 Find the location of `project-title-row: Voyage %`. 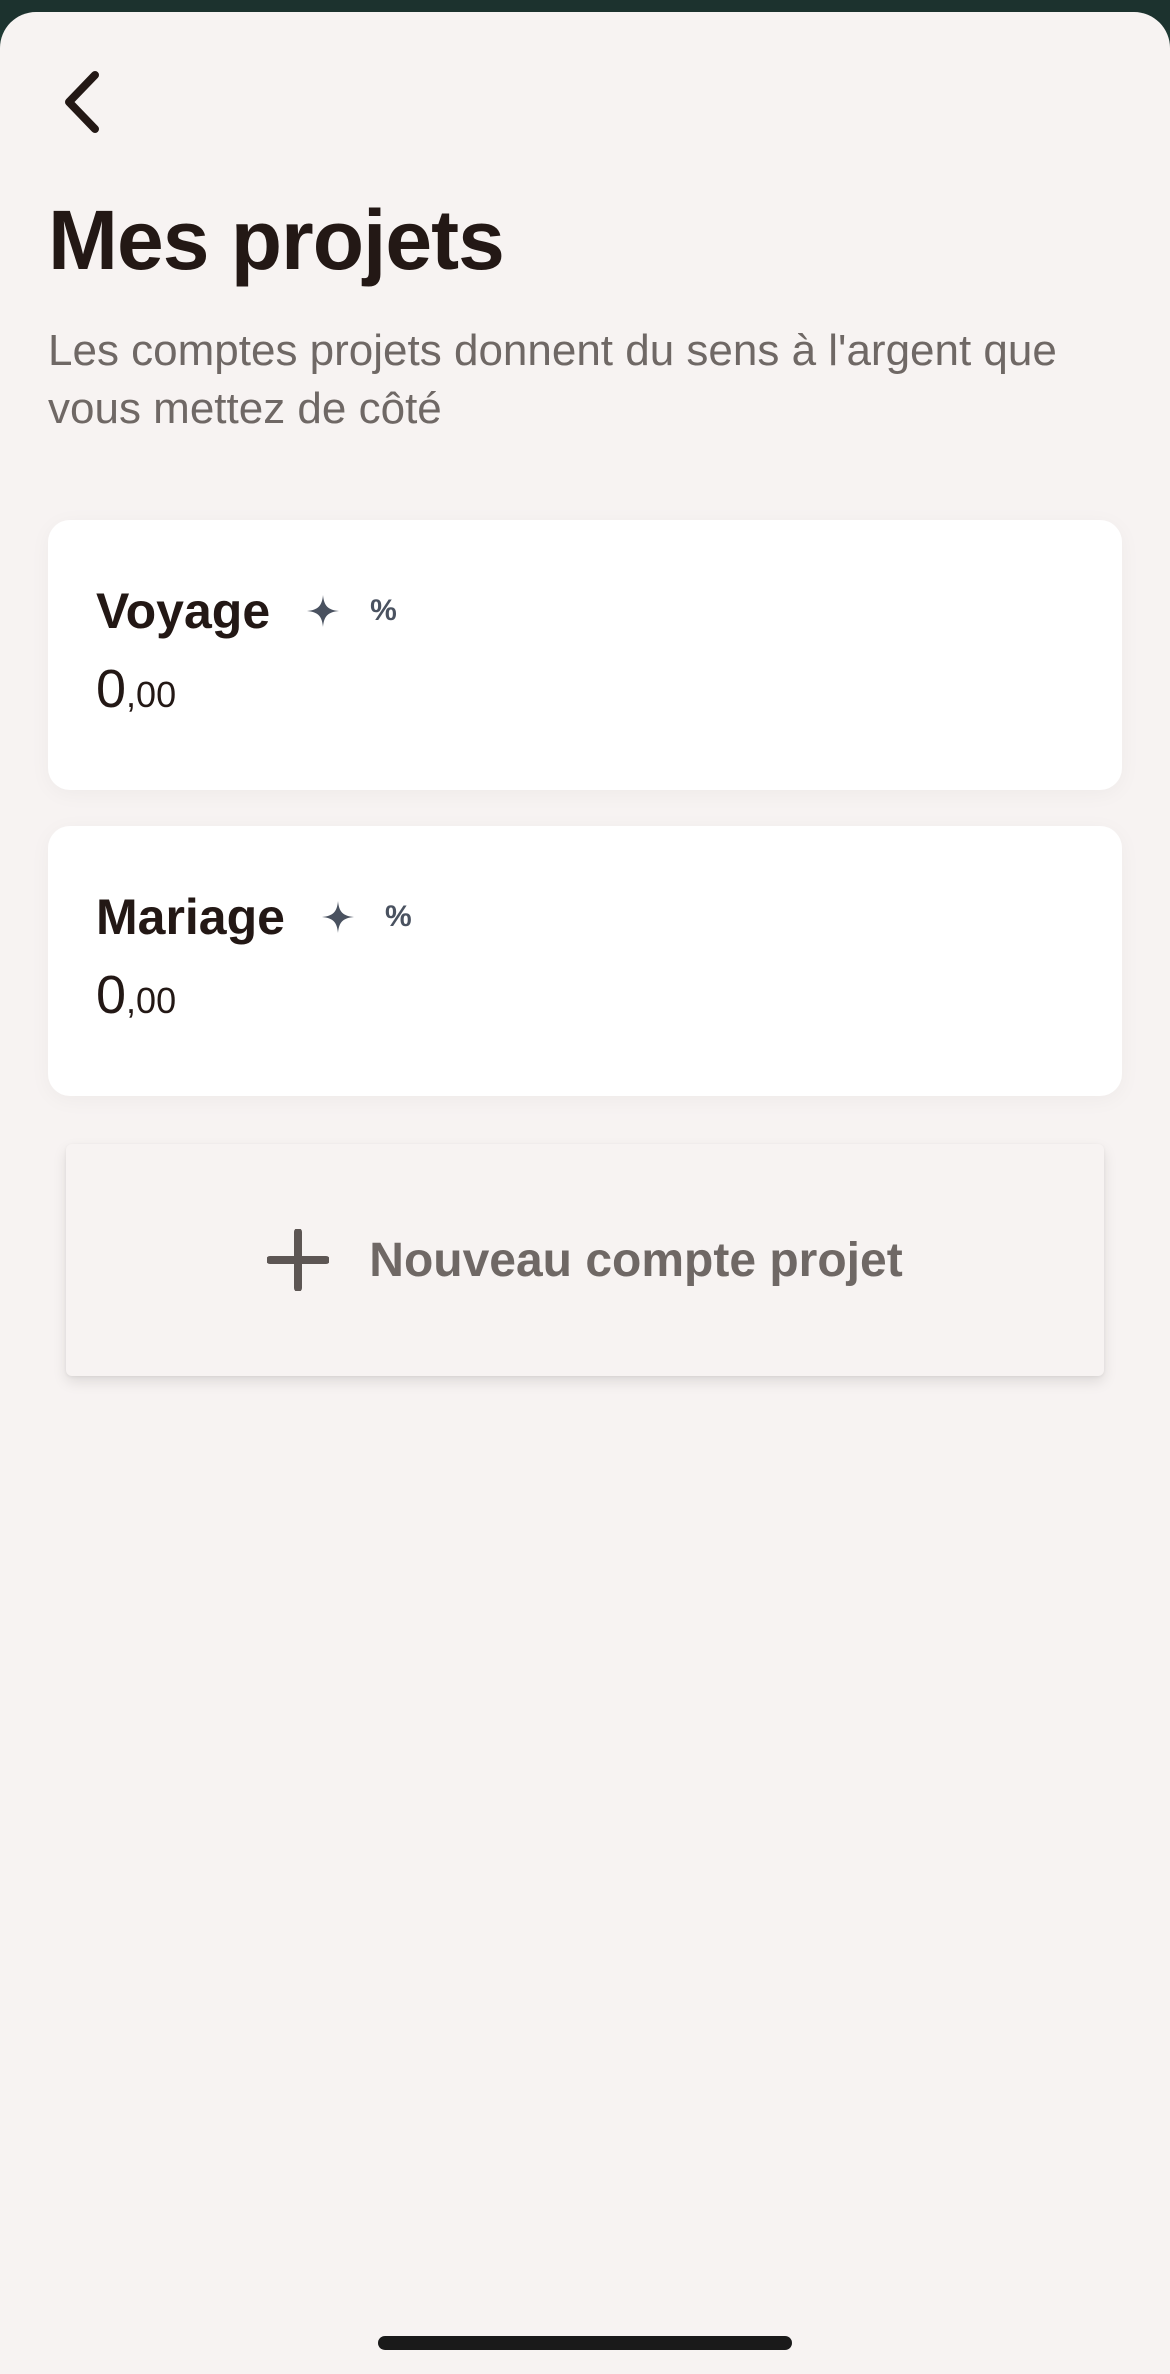

project-title-row: Voyage % is located at coordinates (246, 611).